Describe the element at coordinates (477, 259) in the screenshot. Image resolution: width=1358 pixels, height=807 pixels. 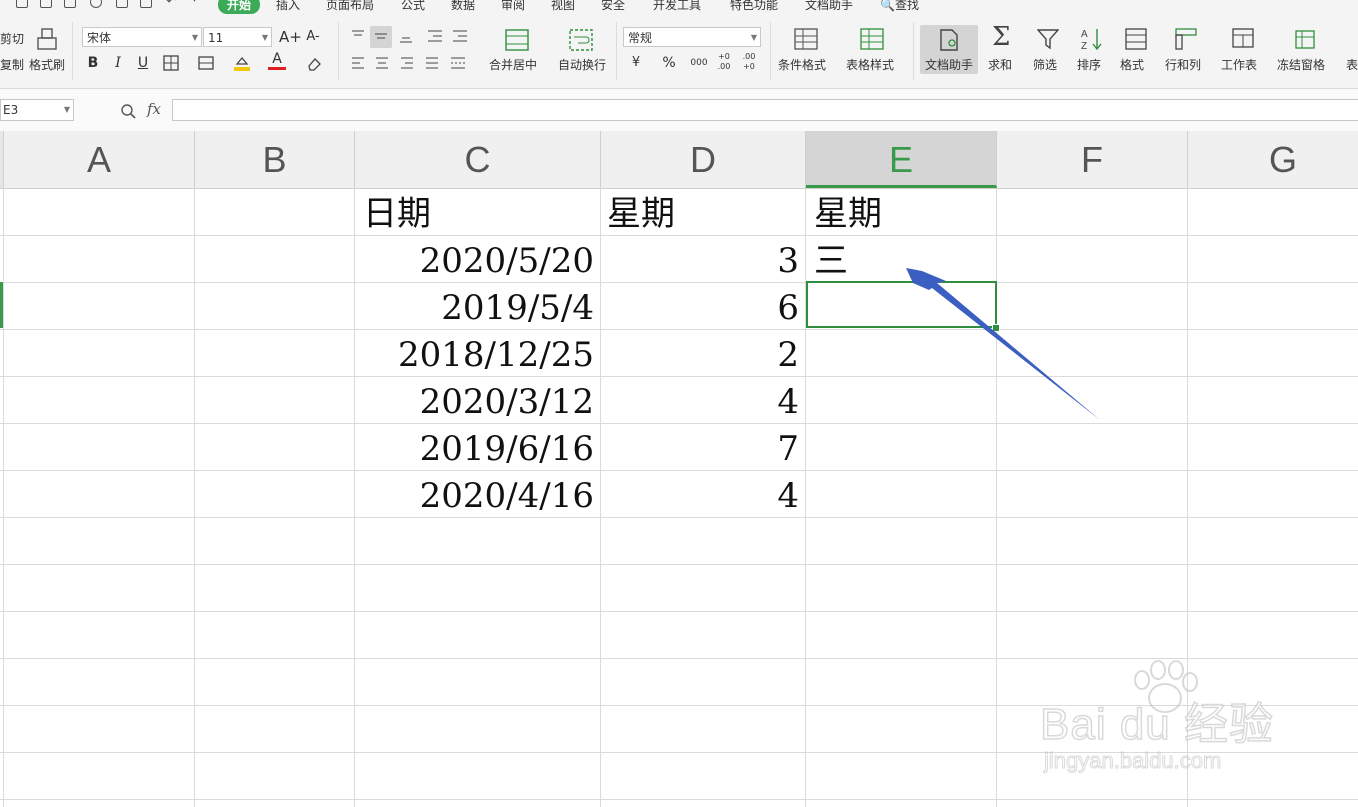
I see `cell-c2: 2020/5/20` at that location.